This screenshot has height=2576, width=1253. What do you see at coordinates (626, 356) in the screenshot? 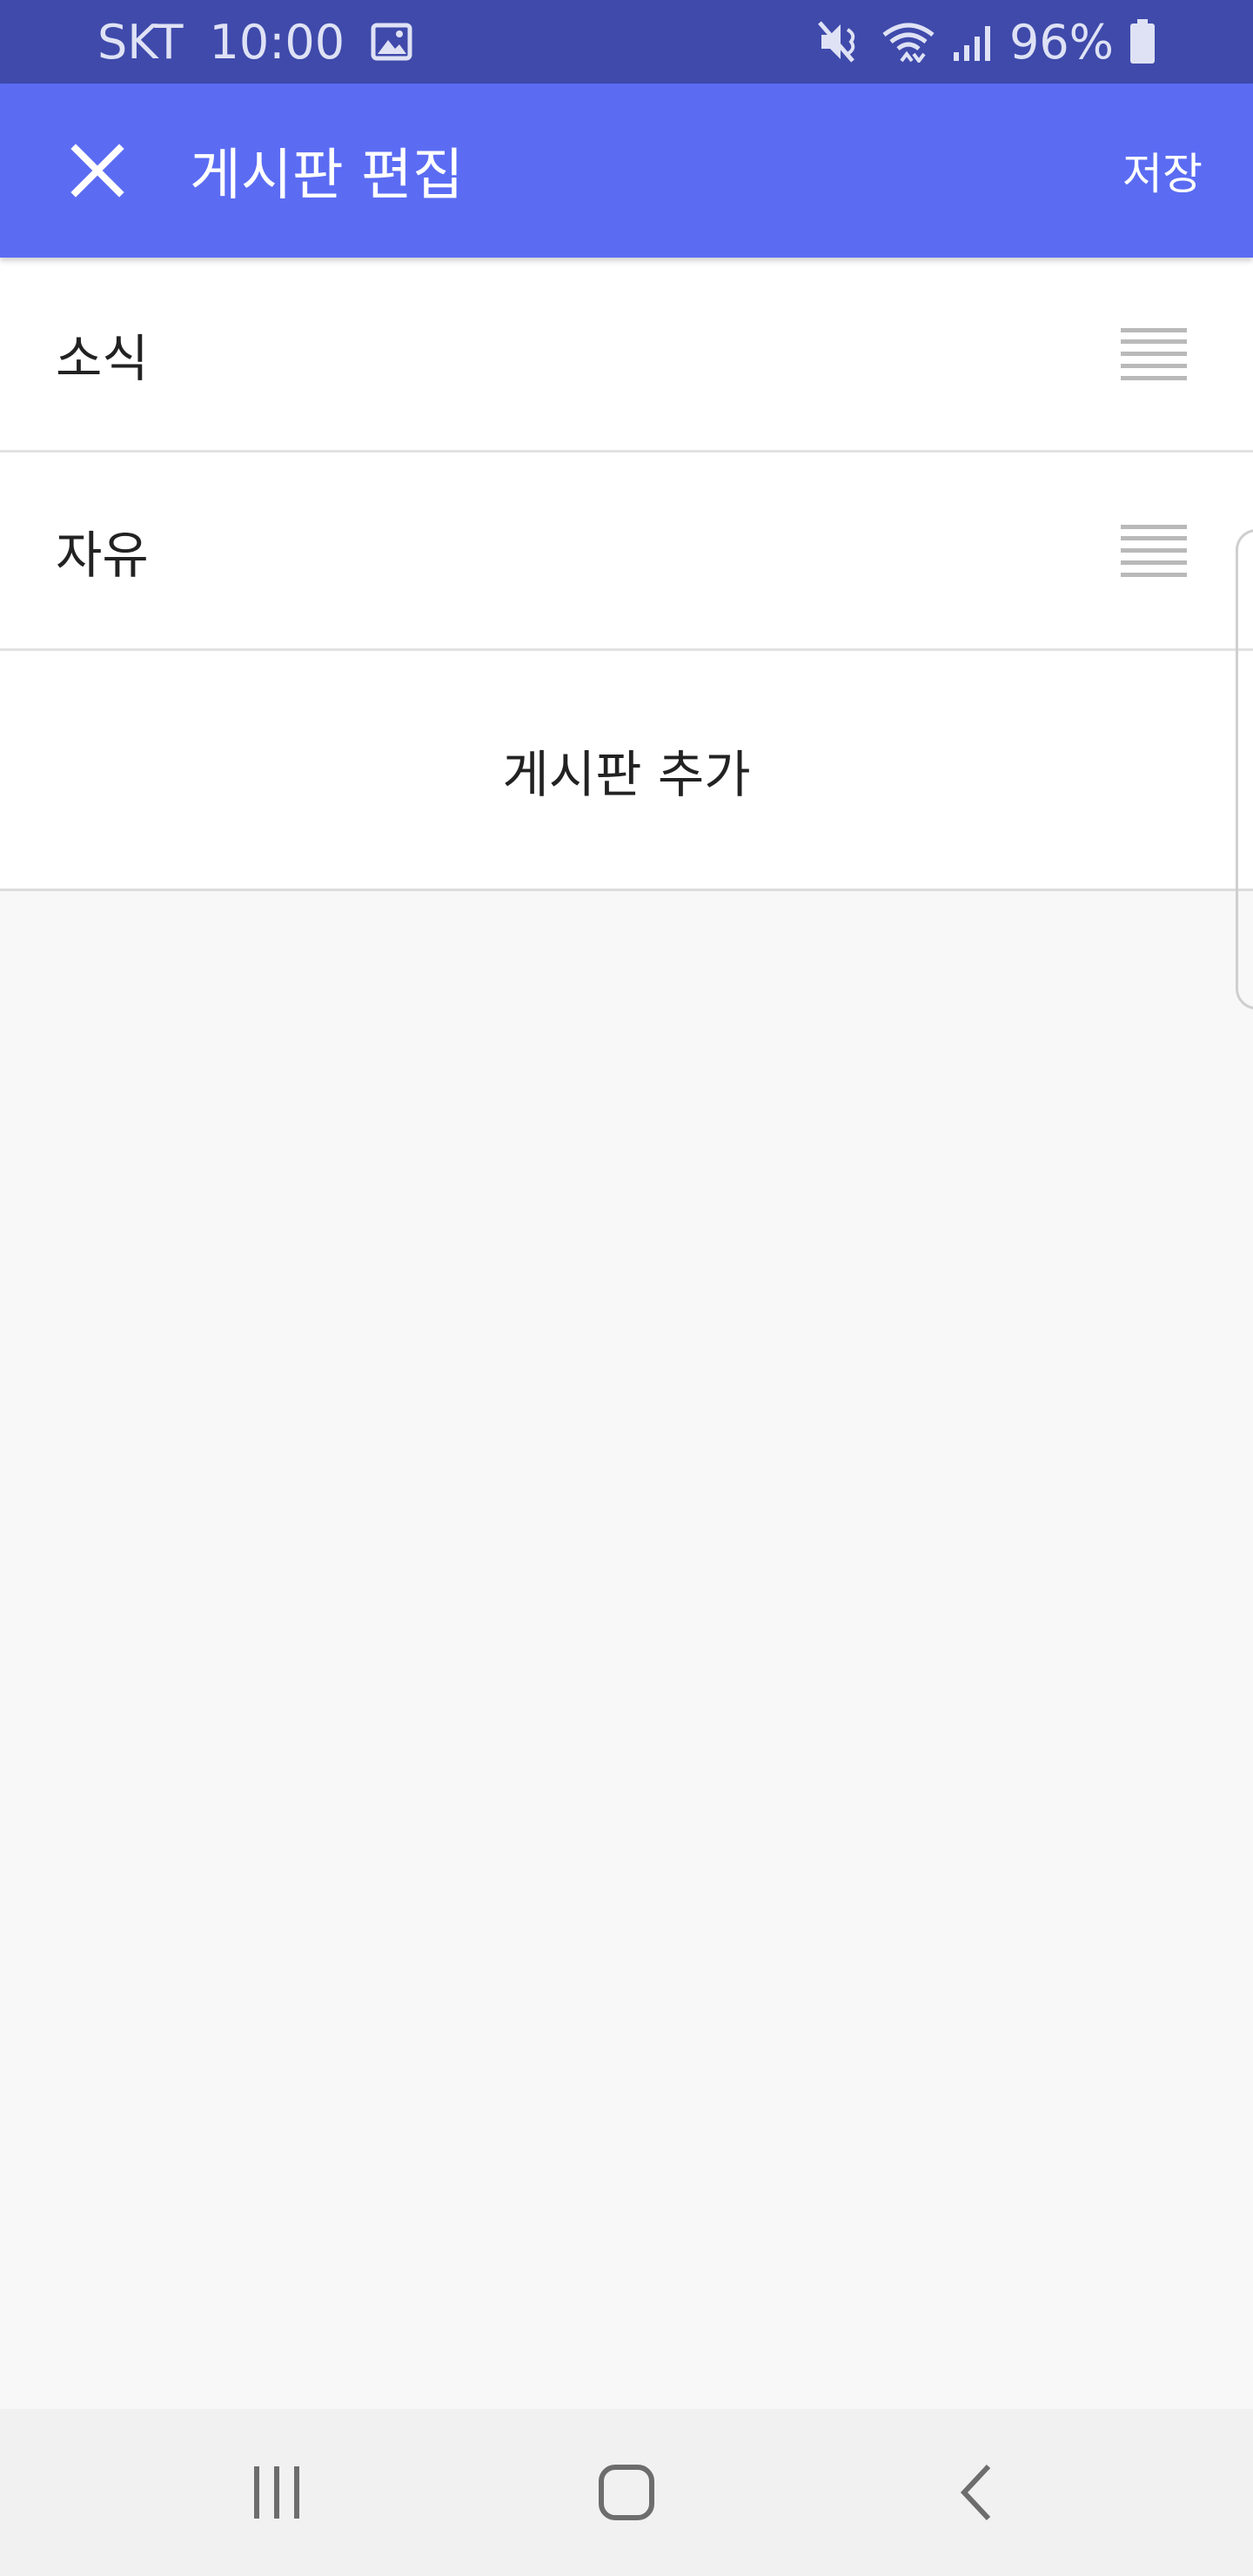
I see `board-row-news: 소식` at bounding box center [626, 356].